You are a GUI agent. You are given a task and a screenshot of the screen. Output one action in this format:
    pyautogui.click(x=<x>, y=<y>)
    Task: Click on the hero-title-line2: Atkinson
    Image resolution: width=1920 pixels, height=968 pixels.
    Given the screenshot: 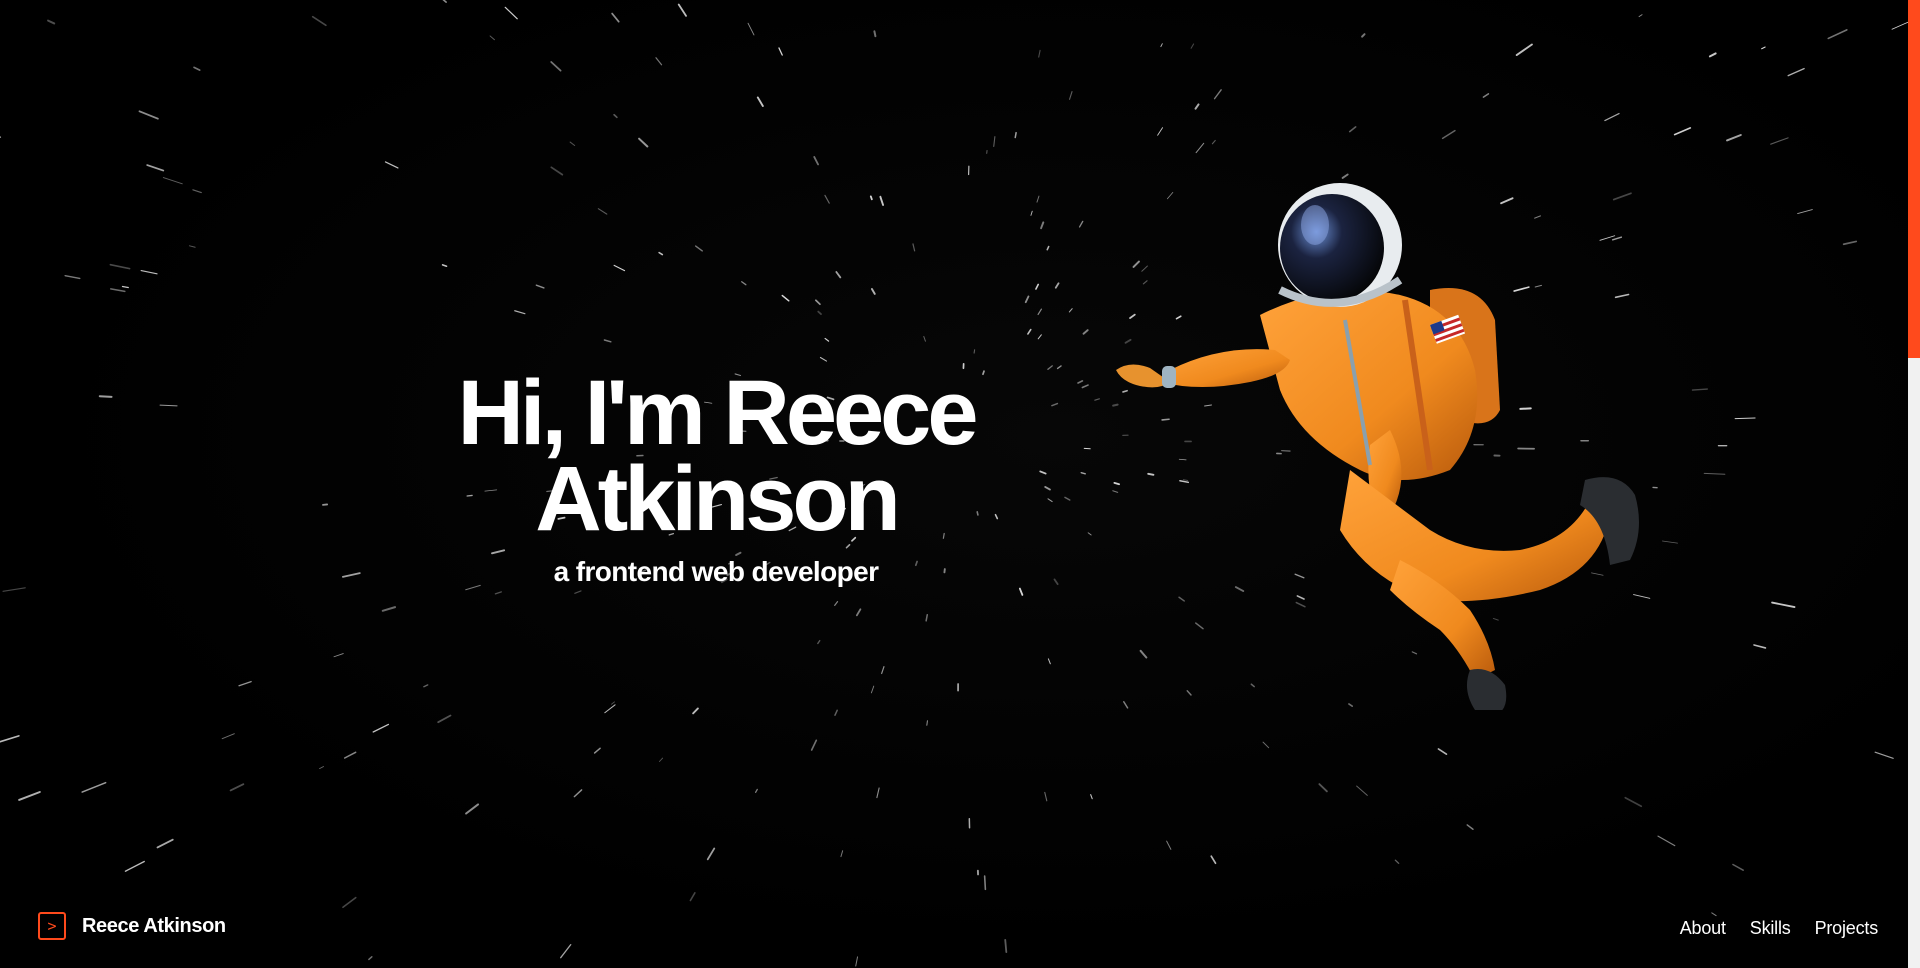 What is the action you would take?
    pyautogui.click(x=718, y=499)
    